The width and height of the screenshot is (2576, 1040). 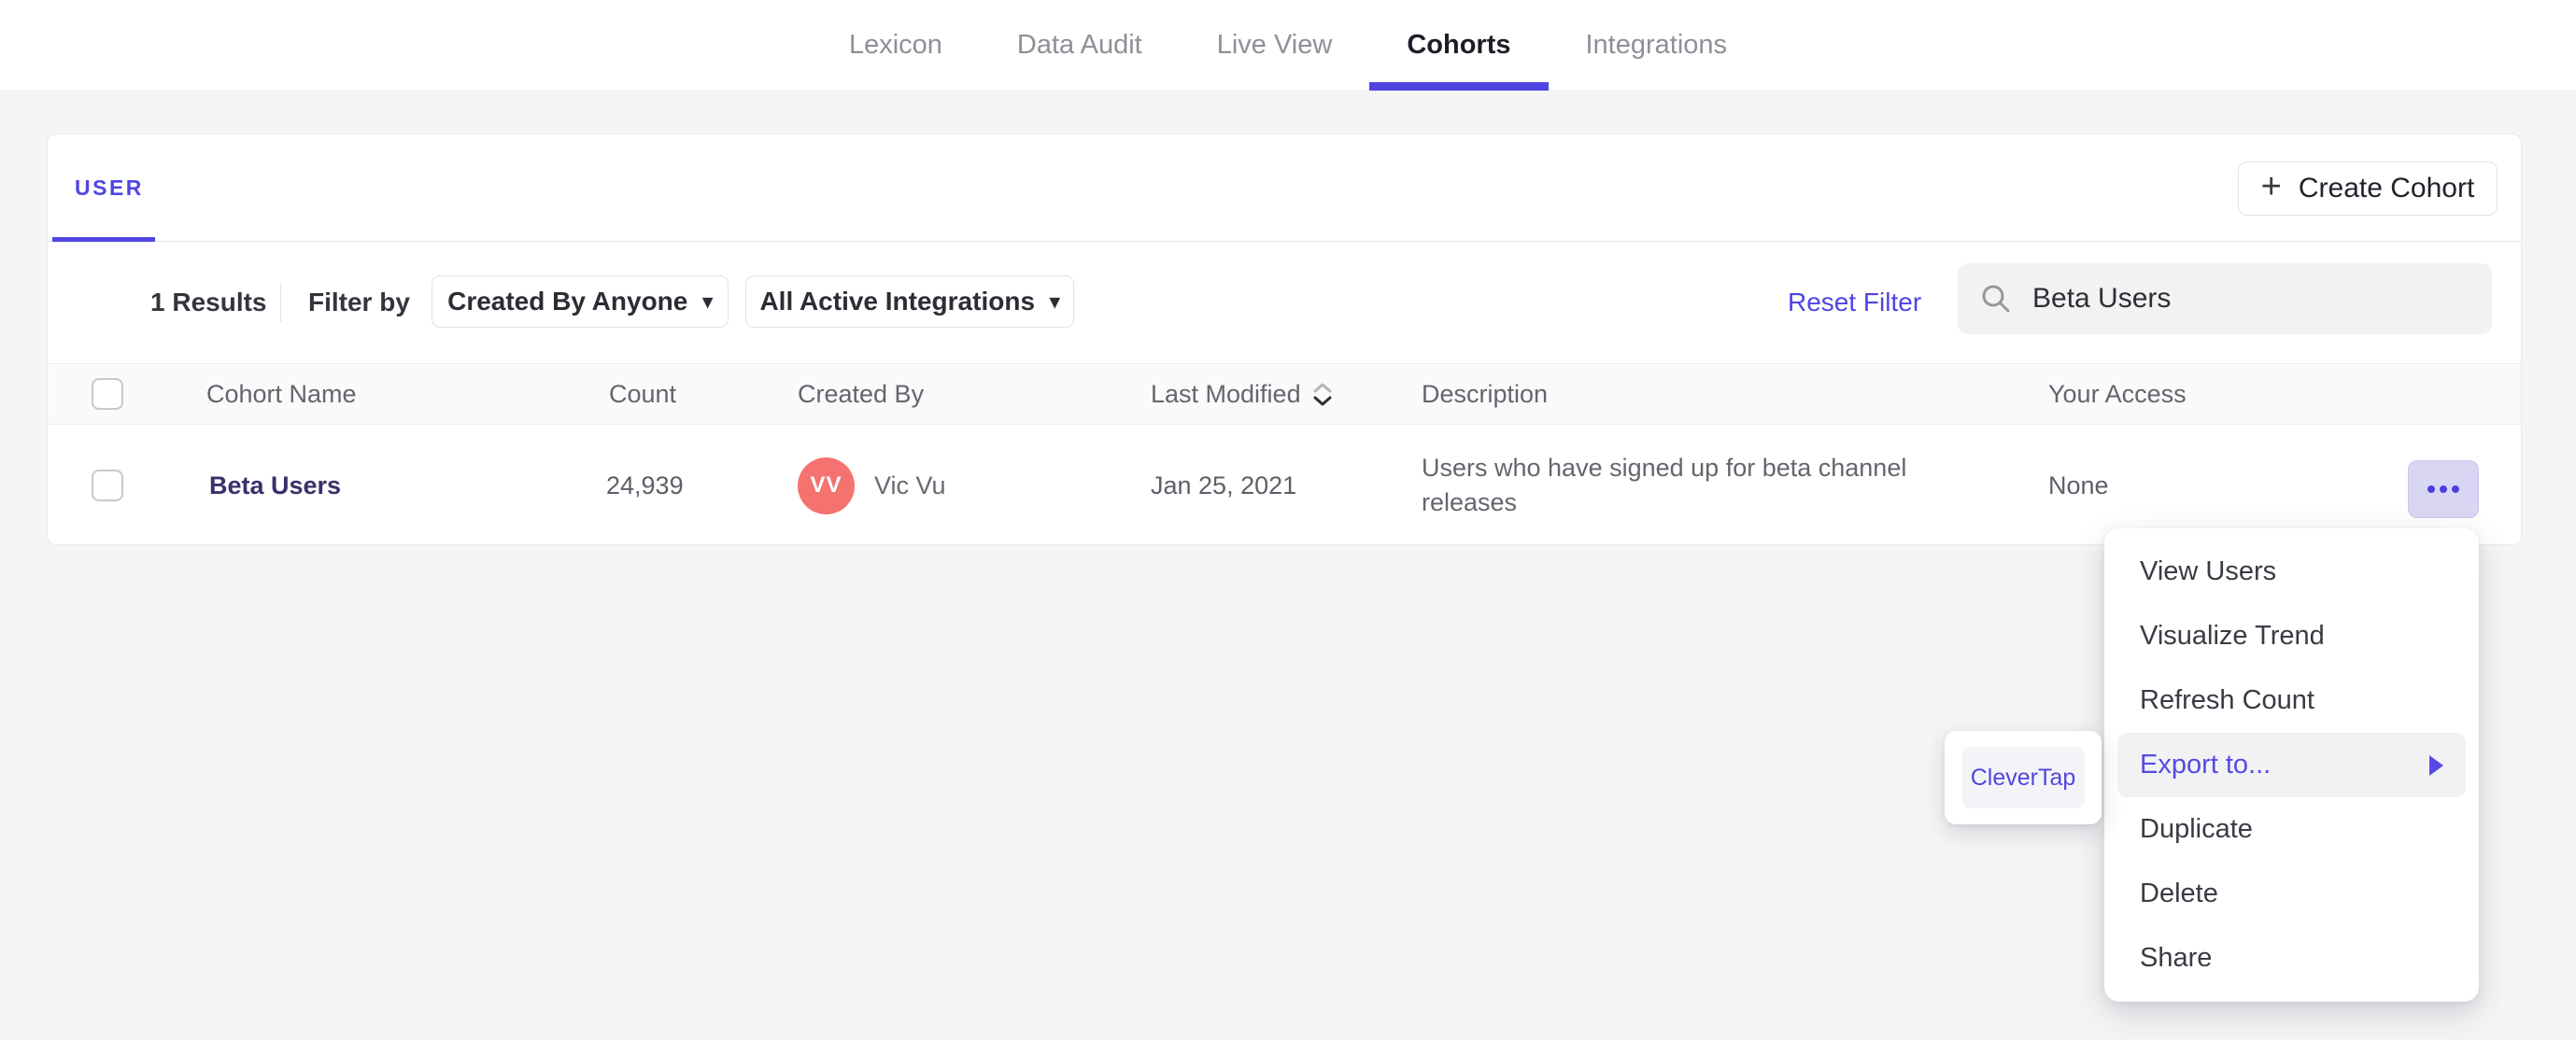 I want to click on cohort-count: 24,939, so click(x=645, y=485).